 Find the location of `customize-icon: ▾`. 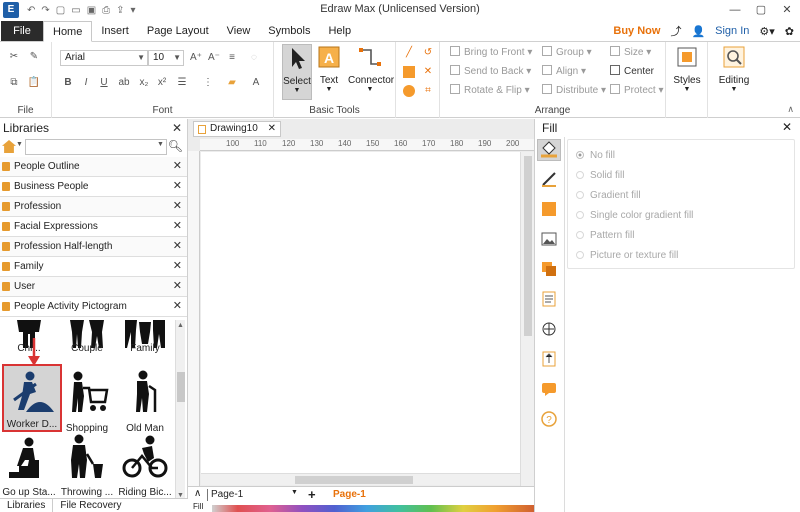

customize-icon: ▾ is located at coordinates (133, 10).